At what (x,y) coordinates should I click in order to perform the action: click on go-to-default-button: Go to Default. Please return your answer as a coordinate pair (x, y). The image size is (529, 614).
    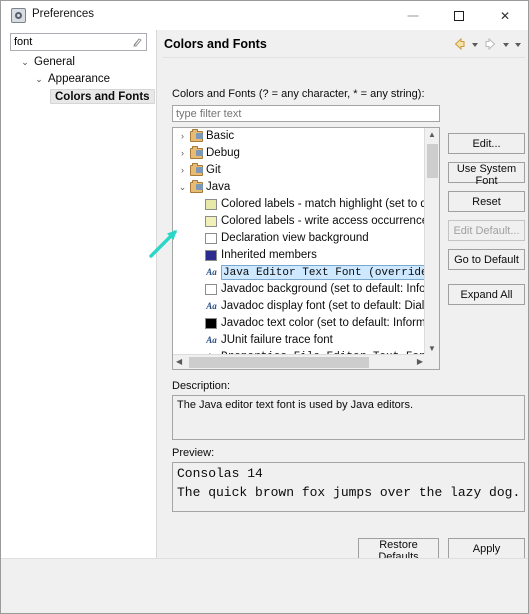
    Looking at the image, I should click on (486, 259).